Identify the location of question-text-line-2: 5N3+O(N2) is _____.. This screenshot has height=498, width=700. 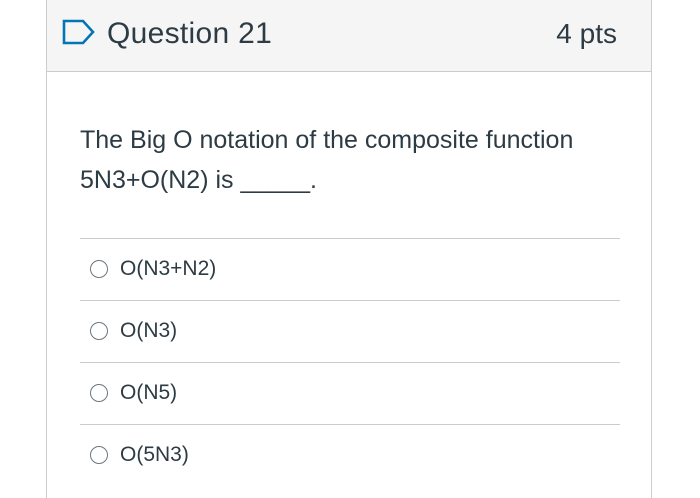
(198, 180).